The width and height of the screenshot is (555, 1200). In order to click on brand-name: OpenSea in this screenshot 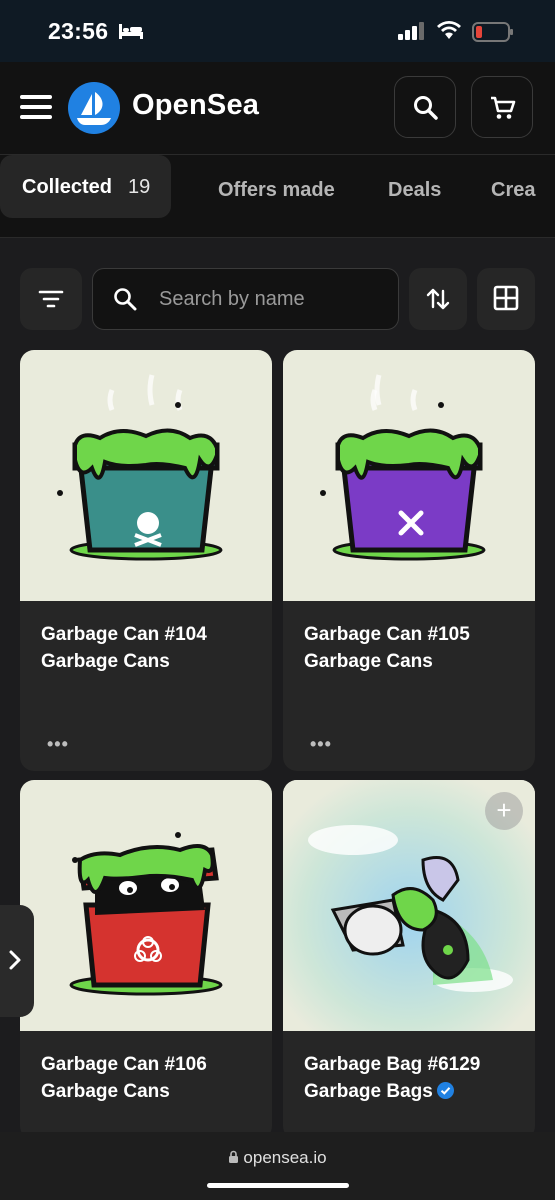, I will do `click(195, 105)`.